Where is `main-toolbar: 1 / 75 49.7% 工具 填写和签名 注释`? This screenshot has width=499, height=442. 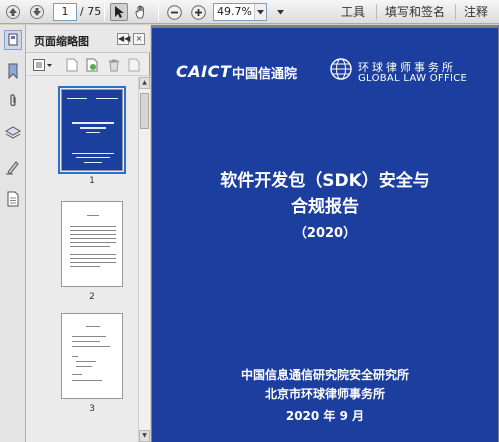 main-toolbar: 1 / 75 49.7% 工具 填写和签名 注释 is located at coordinates (249, 12).